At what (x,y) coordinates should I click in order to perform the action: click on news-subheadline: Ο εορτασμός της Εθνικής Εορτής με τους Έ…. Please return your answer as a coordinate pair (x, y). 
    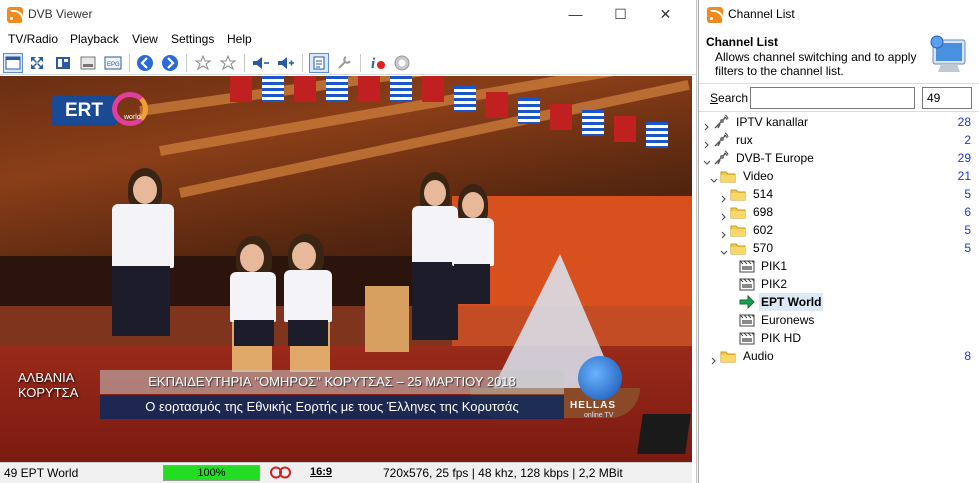
    Looking at the image, I should click on (332, 407).